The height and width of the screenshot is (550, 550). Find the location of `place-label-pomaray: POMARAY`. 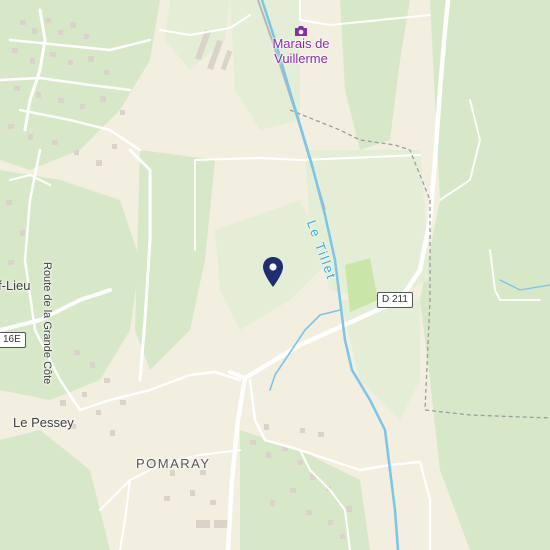

place-label-pomaray: POMARAY is located at coordinates (173, 463).